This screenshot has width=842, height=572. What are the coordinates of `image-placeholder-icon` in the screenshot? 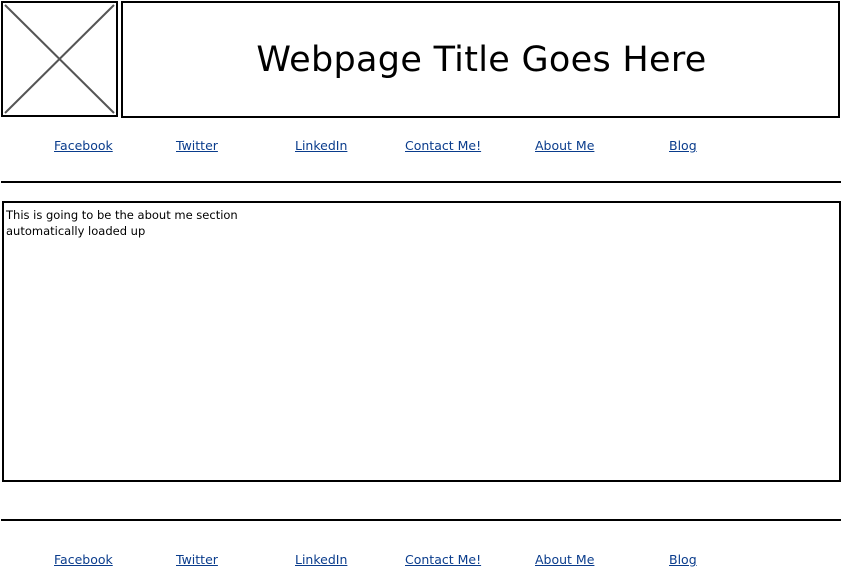 It's located at (59, 59).